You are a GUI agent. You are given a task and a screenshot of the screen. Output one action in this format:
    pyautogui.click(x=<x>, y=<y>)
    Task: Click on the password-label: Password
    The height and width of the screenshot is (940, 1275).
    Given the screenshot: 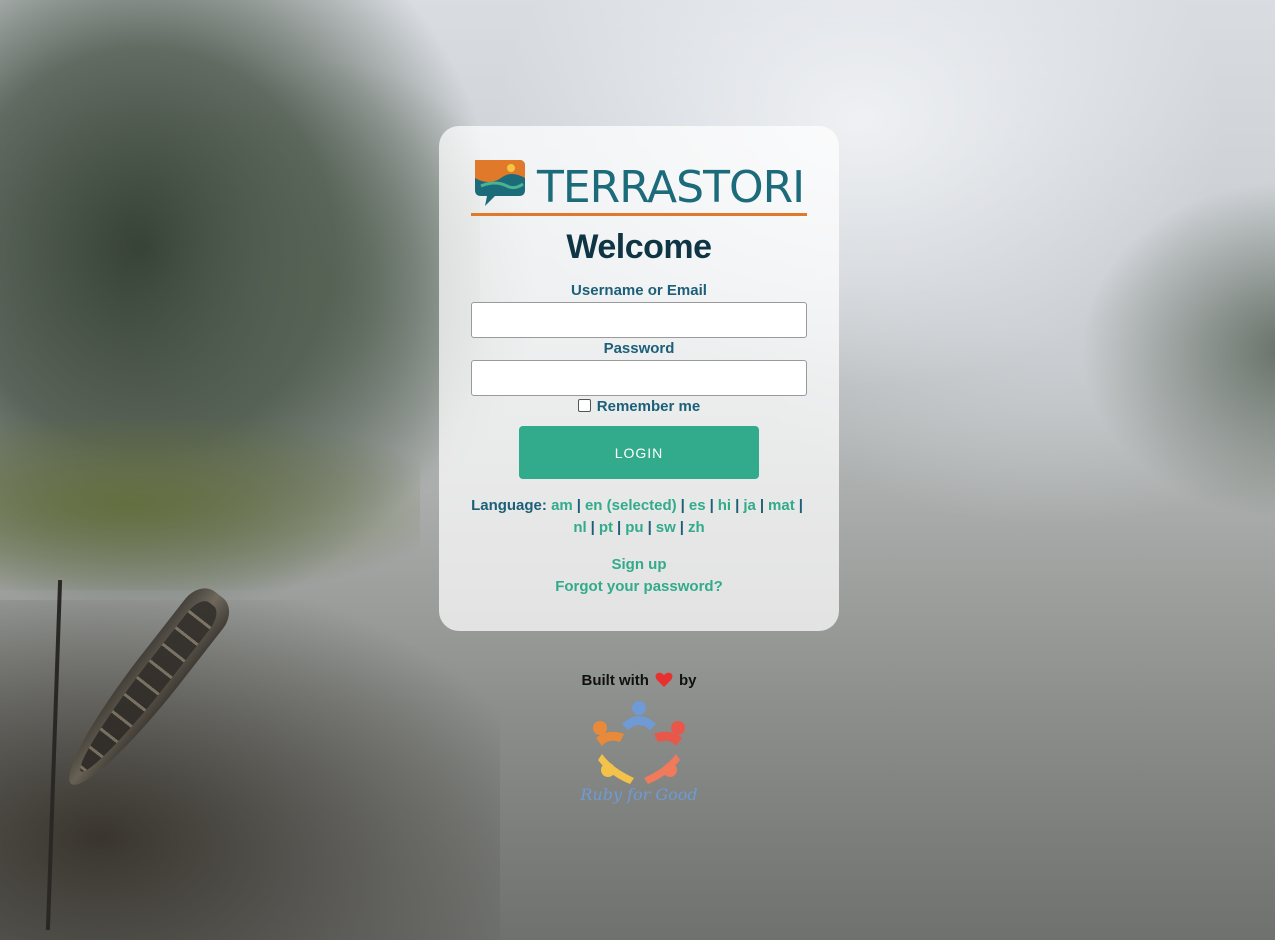 What is the action you would take?
    pyautogui.click(x=639, y=348)
    